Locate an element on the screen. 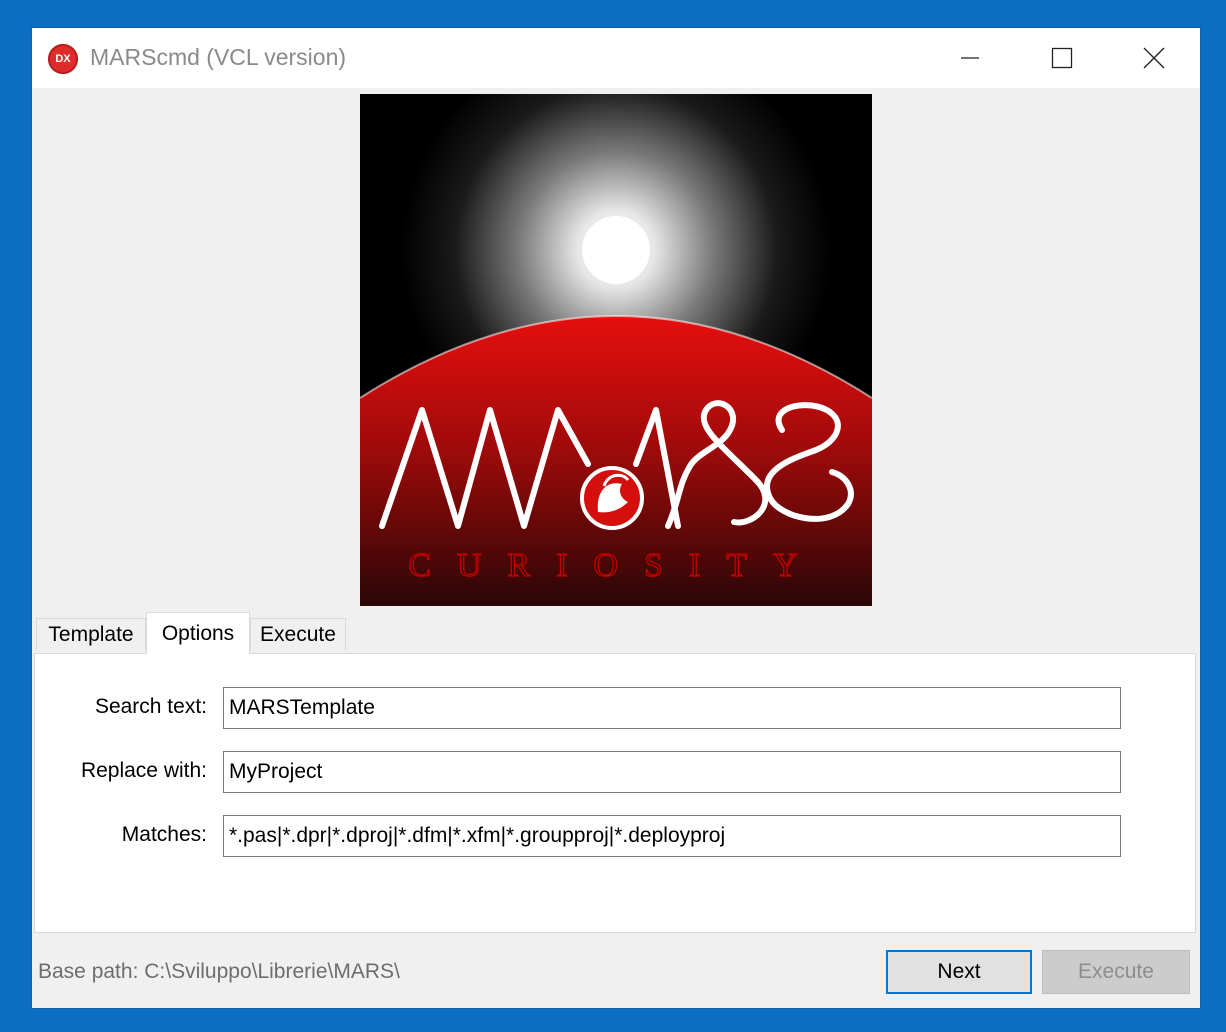 Image resolution: width=1226 pixels, height=1032 pixels. maximize-icon is located at coordinates (1062, 58).